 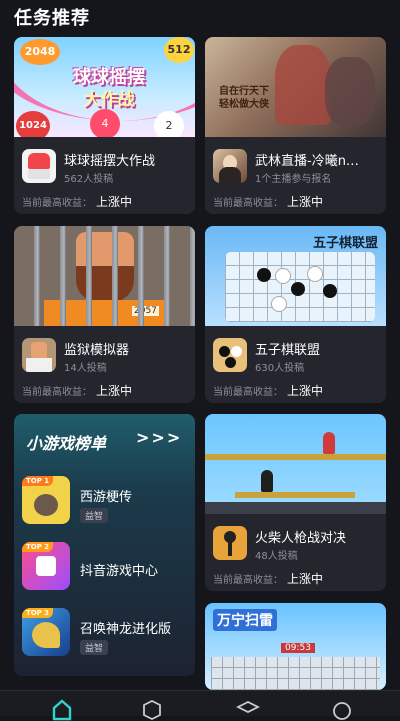 What do you see at coordinates (46, 500) in the screenshot?
I see `app-icon: TOP 1` at bounding box center [46, 500].